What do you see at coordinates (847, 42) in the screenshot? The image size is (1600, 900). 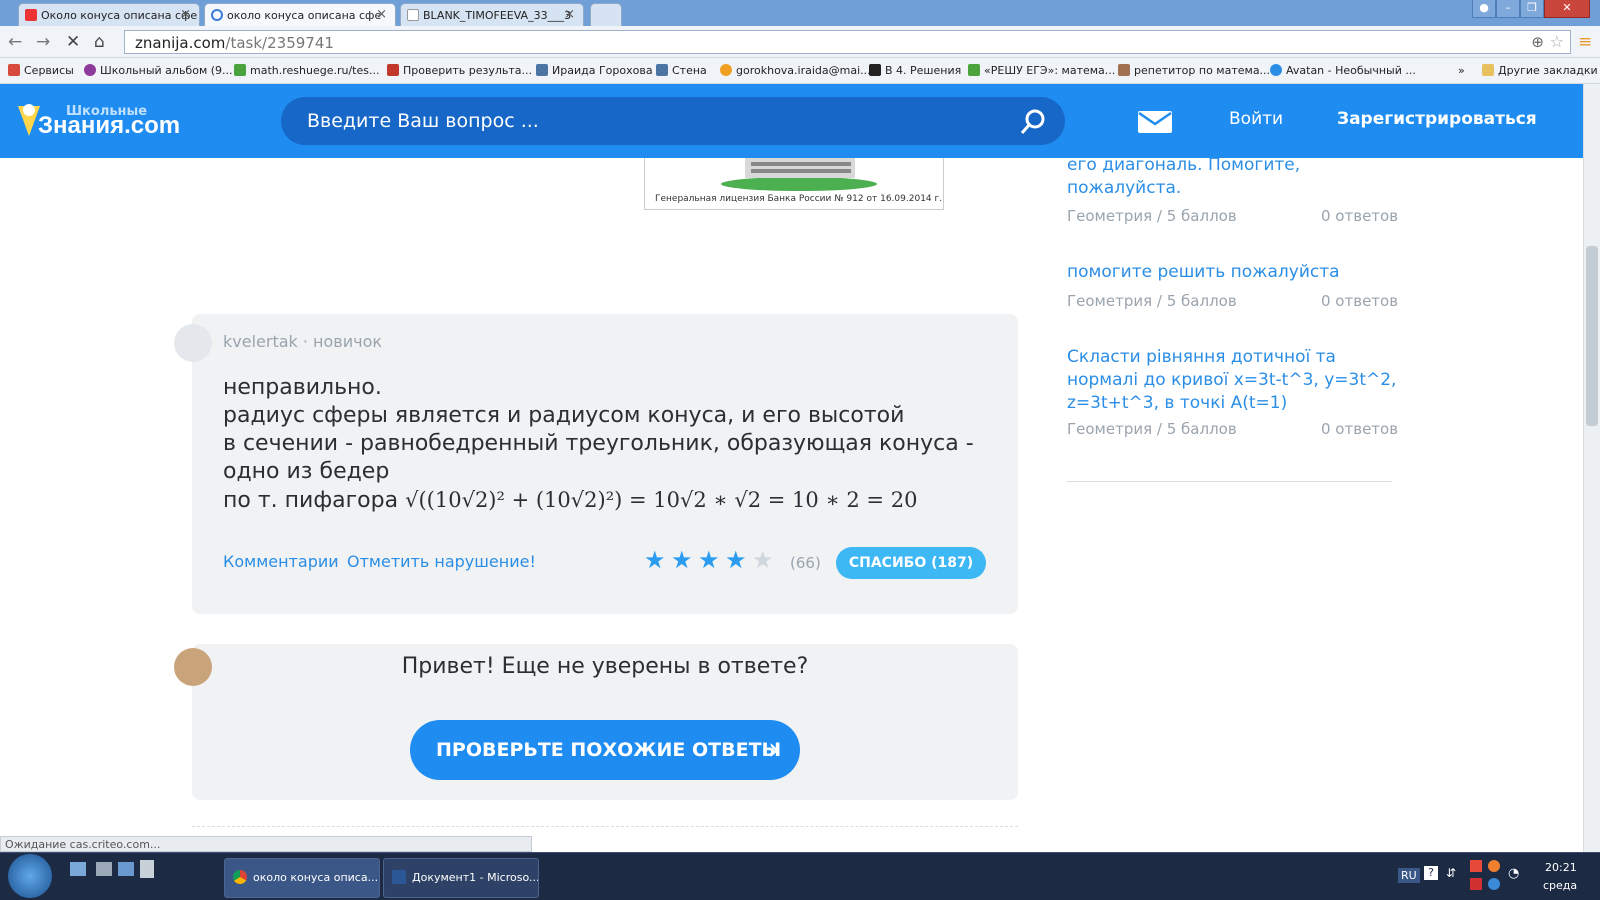 I see `address-bar: znanija.com/task/2359741 ⊕ ☆` at bounding box center [847, 42].